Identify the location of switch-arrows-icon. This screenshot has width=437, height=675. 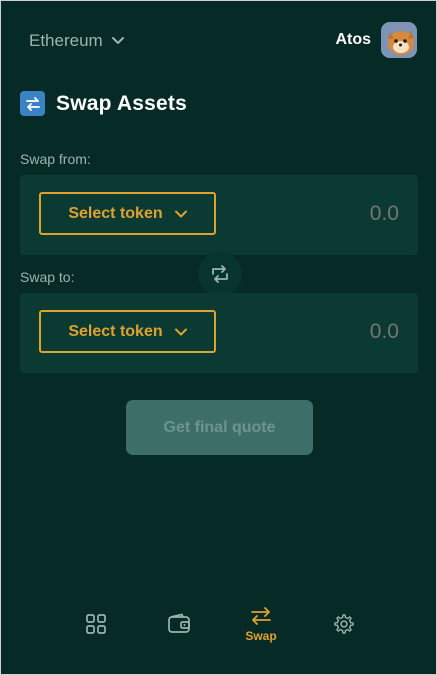
(220, 274).